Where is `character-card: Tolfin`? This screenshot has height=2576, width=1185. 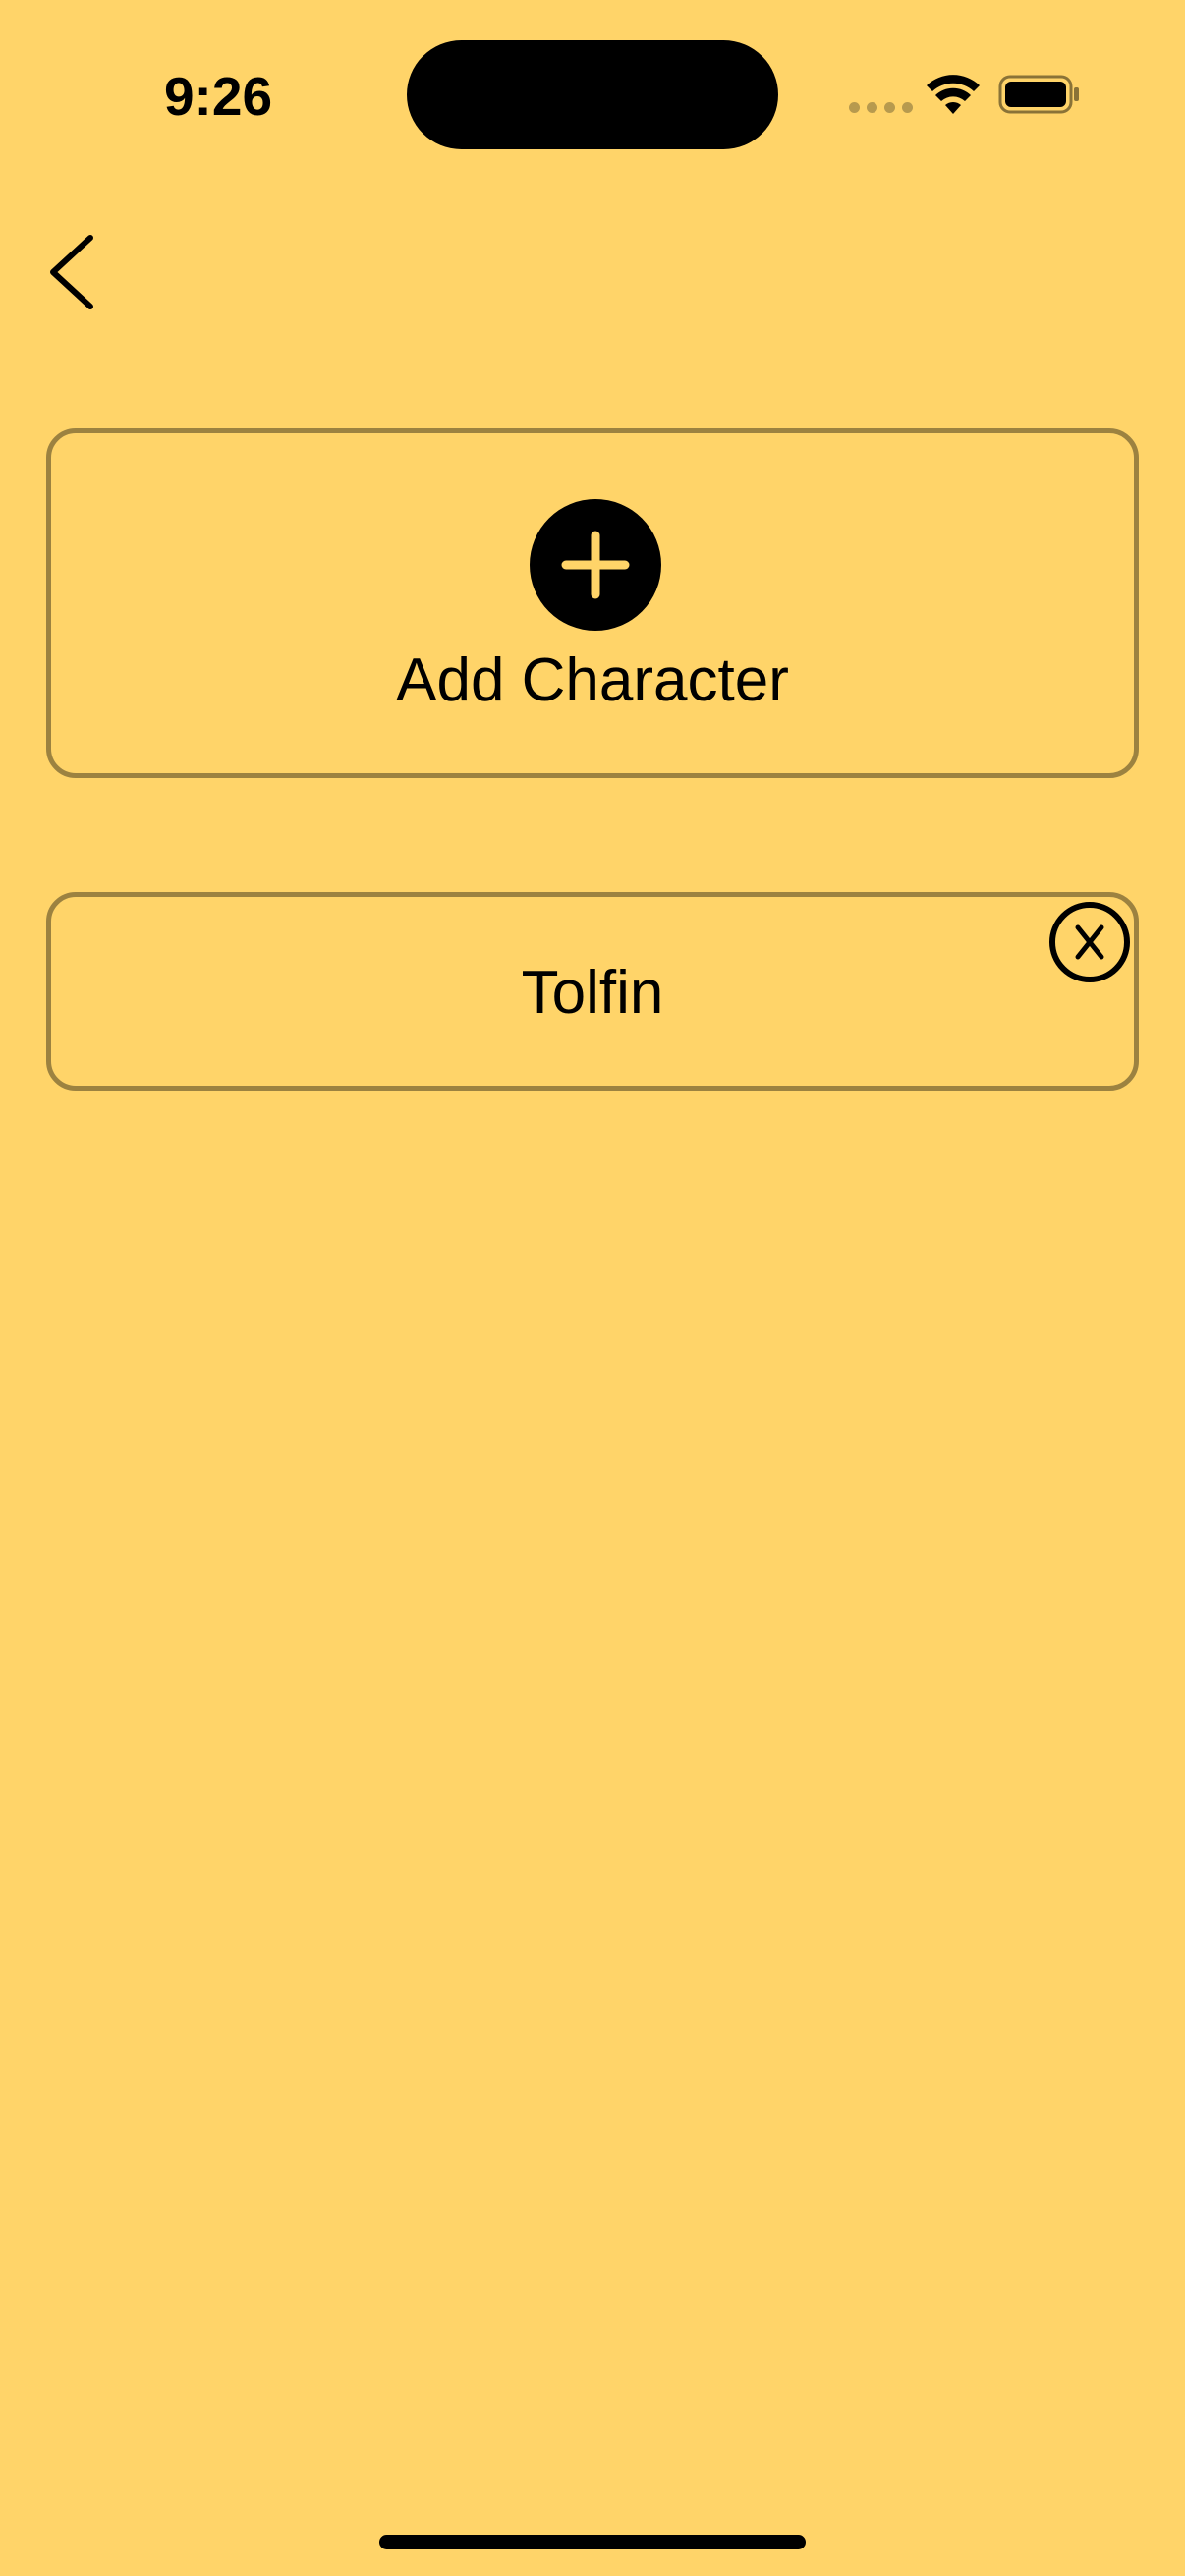
character-card: Tolfin is located at coordinates (592, 991).